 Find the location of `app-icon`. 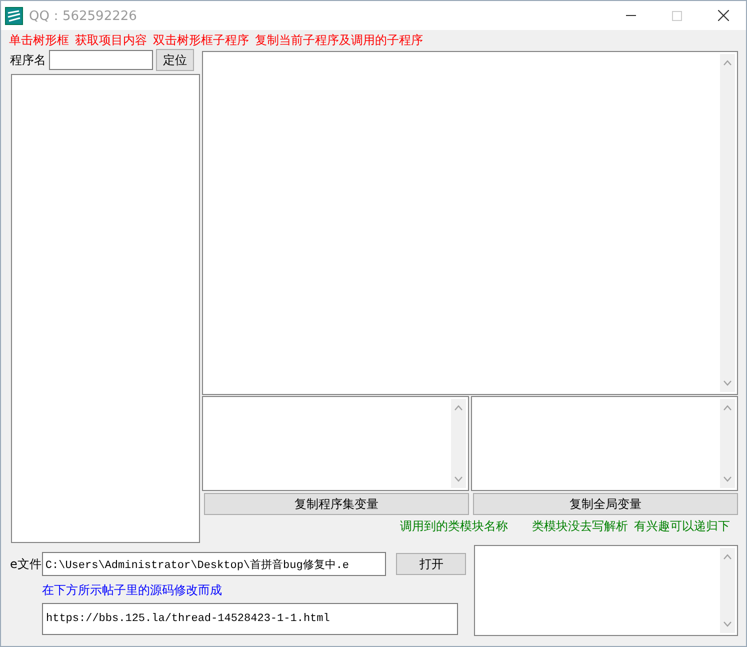

app-icon is located at coordinates (14, 15).